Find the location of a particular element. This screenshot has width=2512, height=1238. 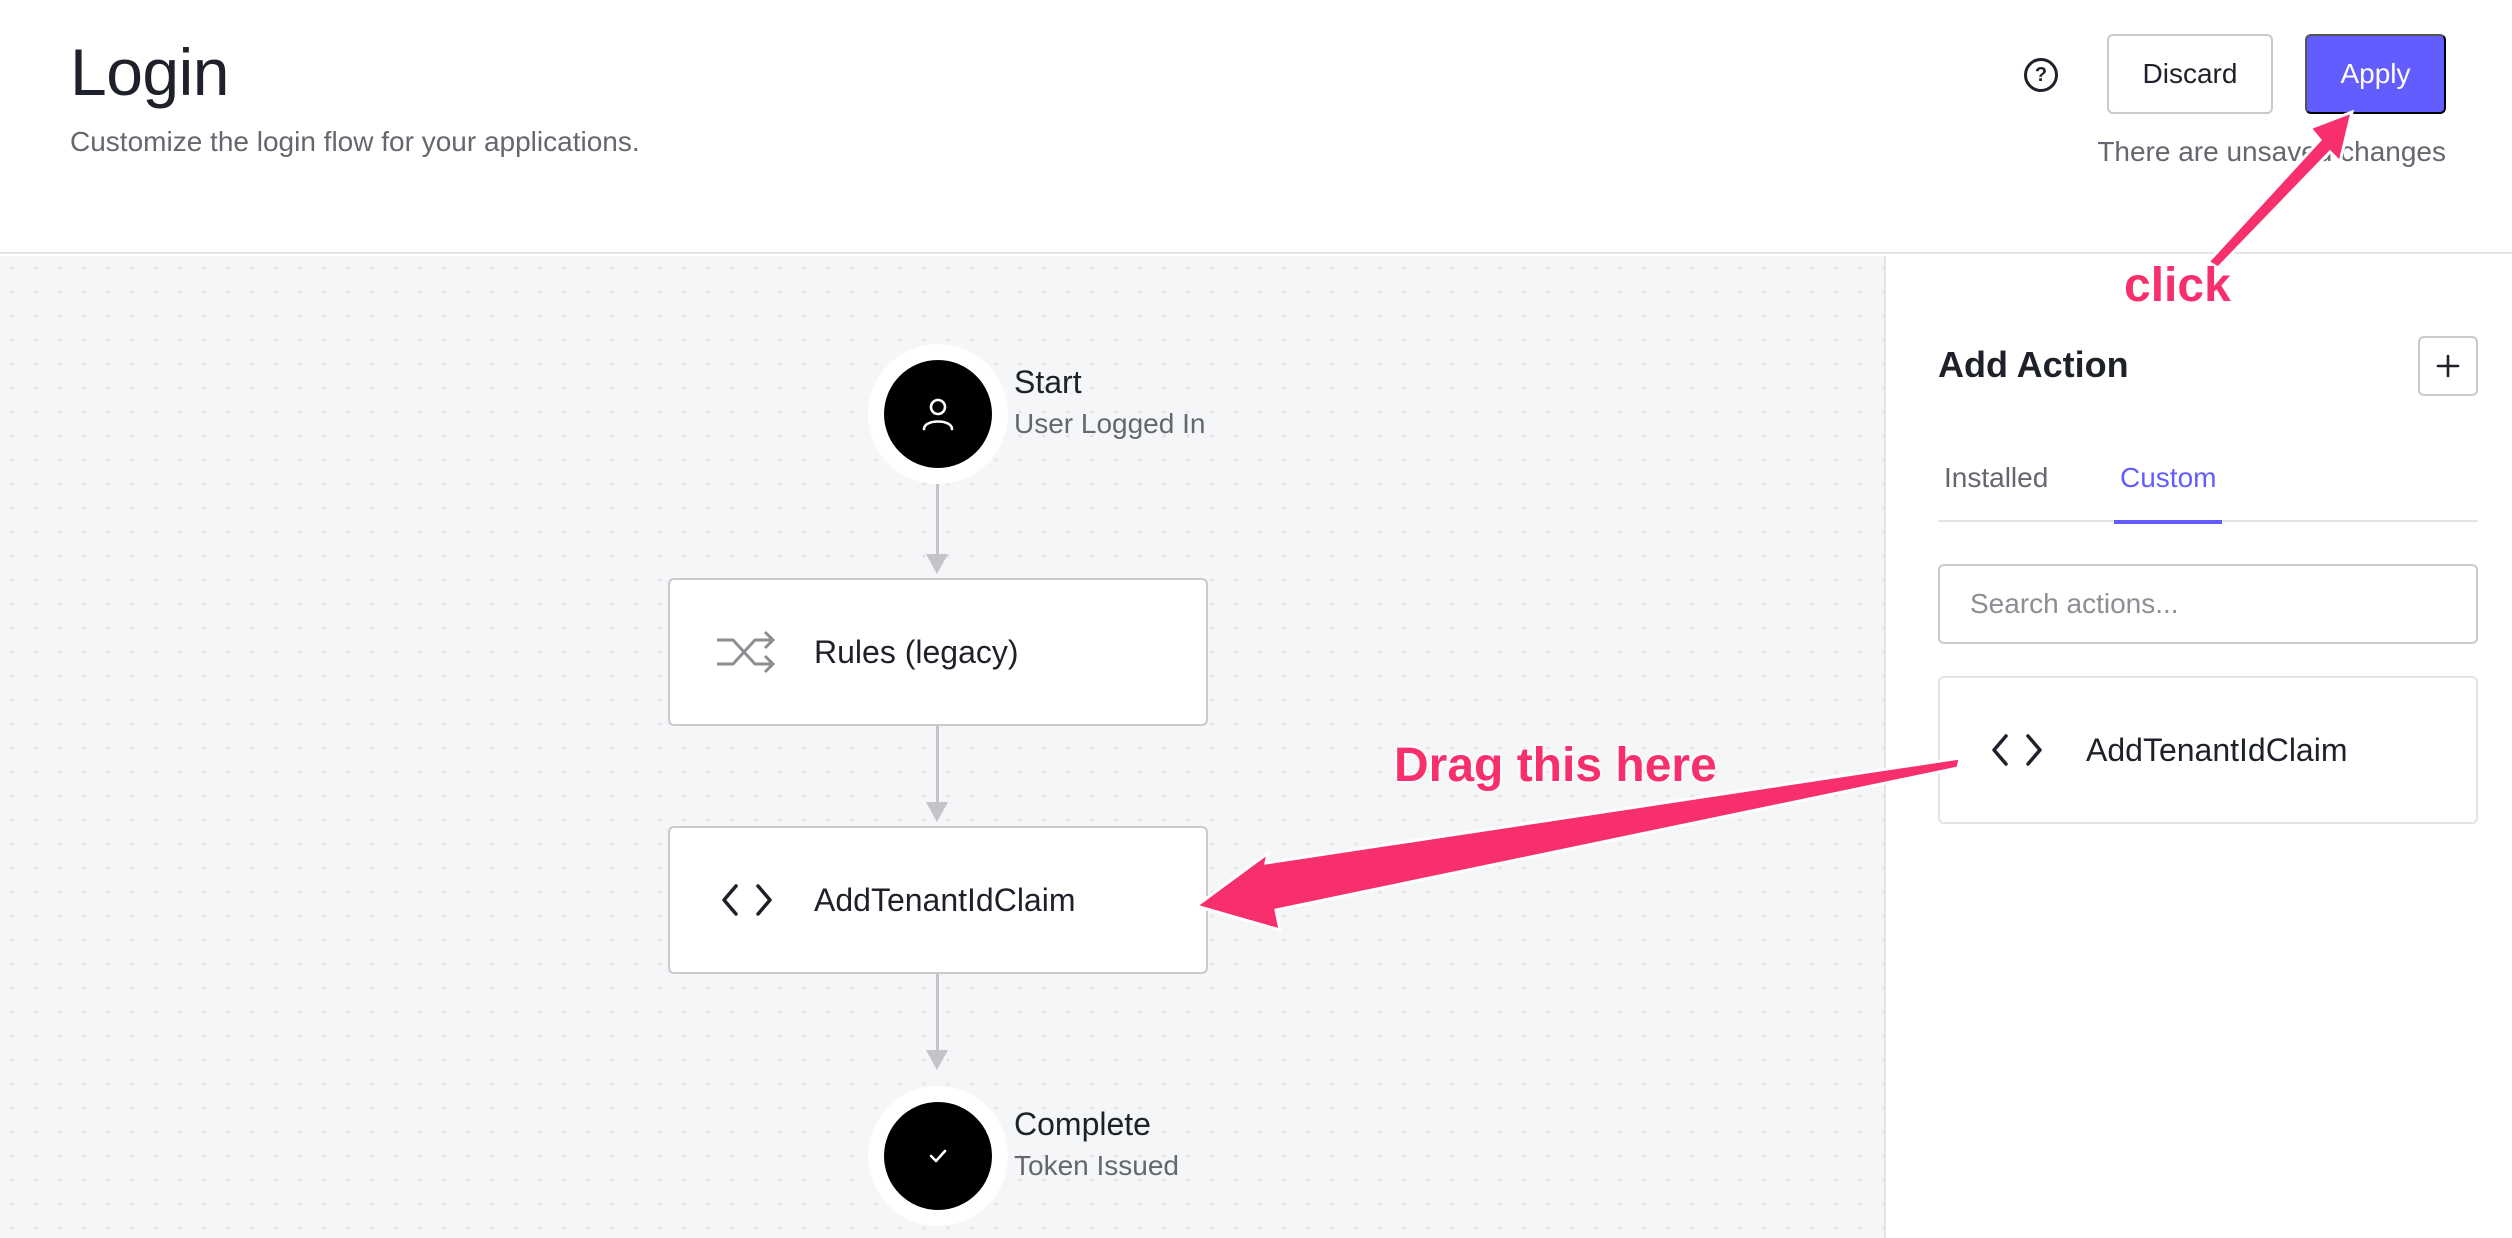

start-node is located at coordinates (938, 414).